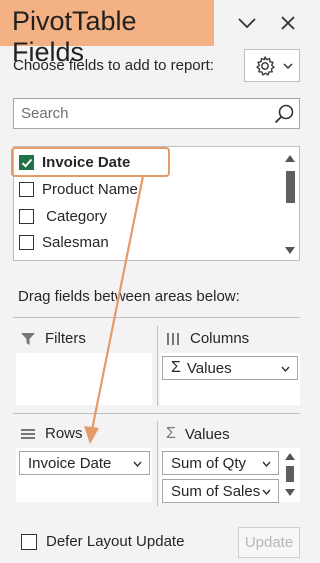 The image size is (320, 563). I want to click on field-label: Salesman, so click(75, 242).